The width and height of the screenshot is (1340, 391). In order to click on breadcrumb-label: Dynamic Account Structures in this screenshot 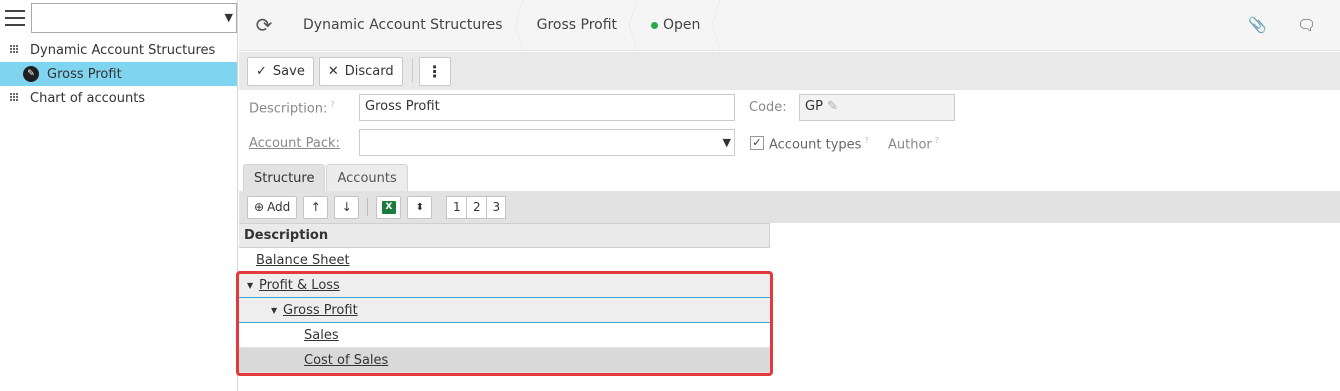, I will do `click(403, 25)`.